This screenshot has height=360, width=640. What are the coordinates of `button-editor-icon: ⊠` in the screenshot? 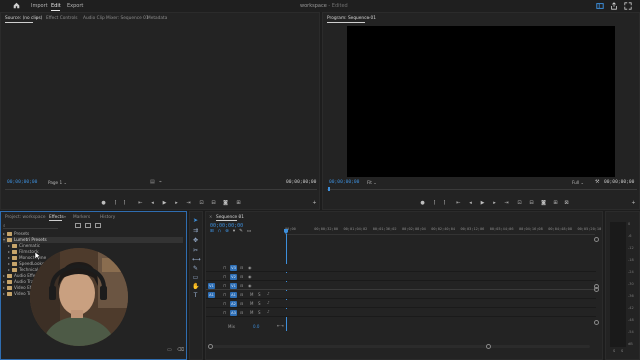 It's located at (566, 203).